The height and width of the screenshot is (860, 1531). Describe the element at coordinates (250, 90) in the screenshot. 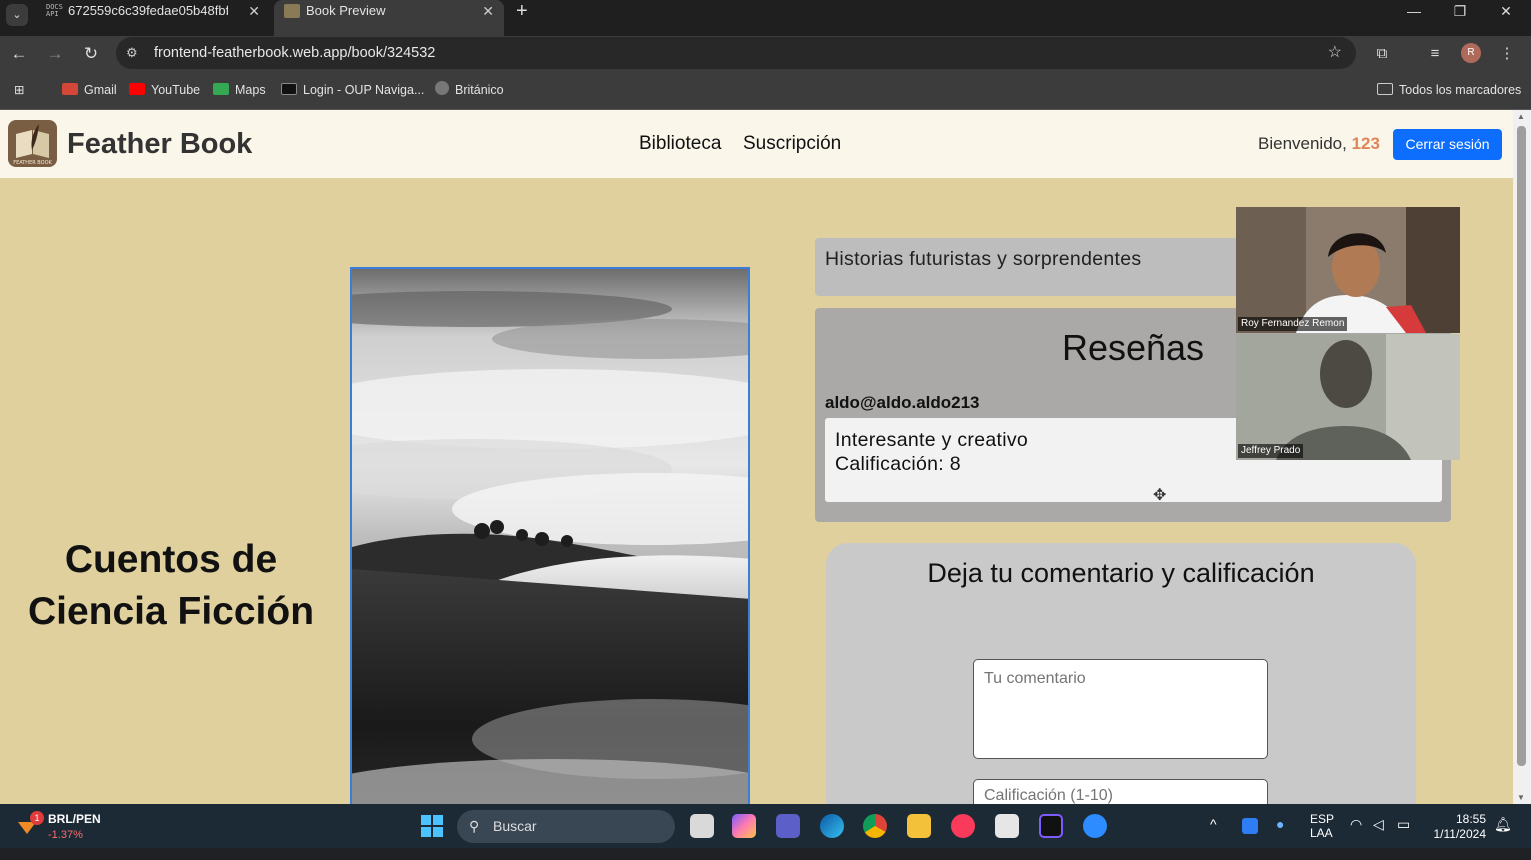

I see `bookmark-label: Maps` at that location.